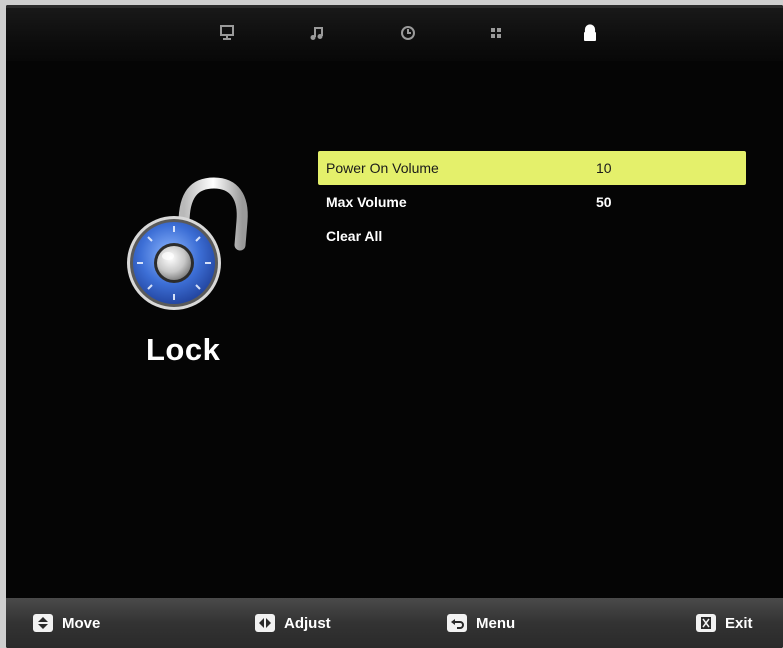 This screenshot has width=783, height=648. What do you see at coordinates (532, 236) in the screenshot?
I see `menu-item-clear-all: Clear All` at bounding box center [532, 236].